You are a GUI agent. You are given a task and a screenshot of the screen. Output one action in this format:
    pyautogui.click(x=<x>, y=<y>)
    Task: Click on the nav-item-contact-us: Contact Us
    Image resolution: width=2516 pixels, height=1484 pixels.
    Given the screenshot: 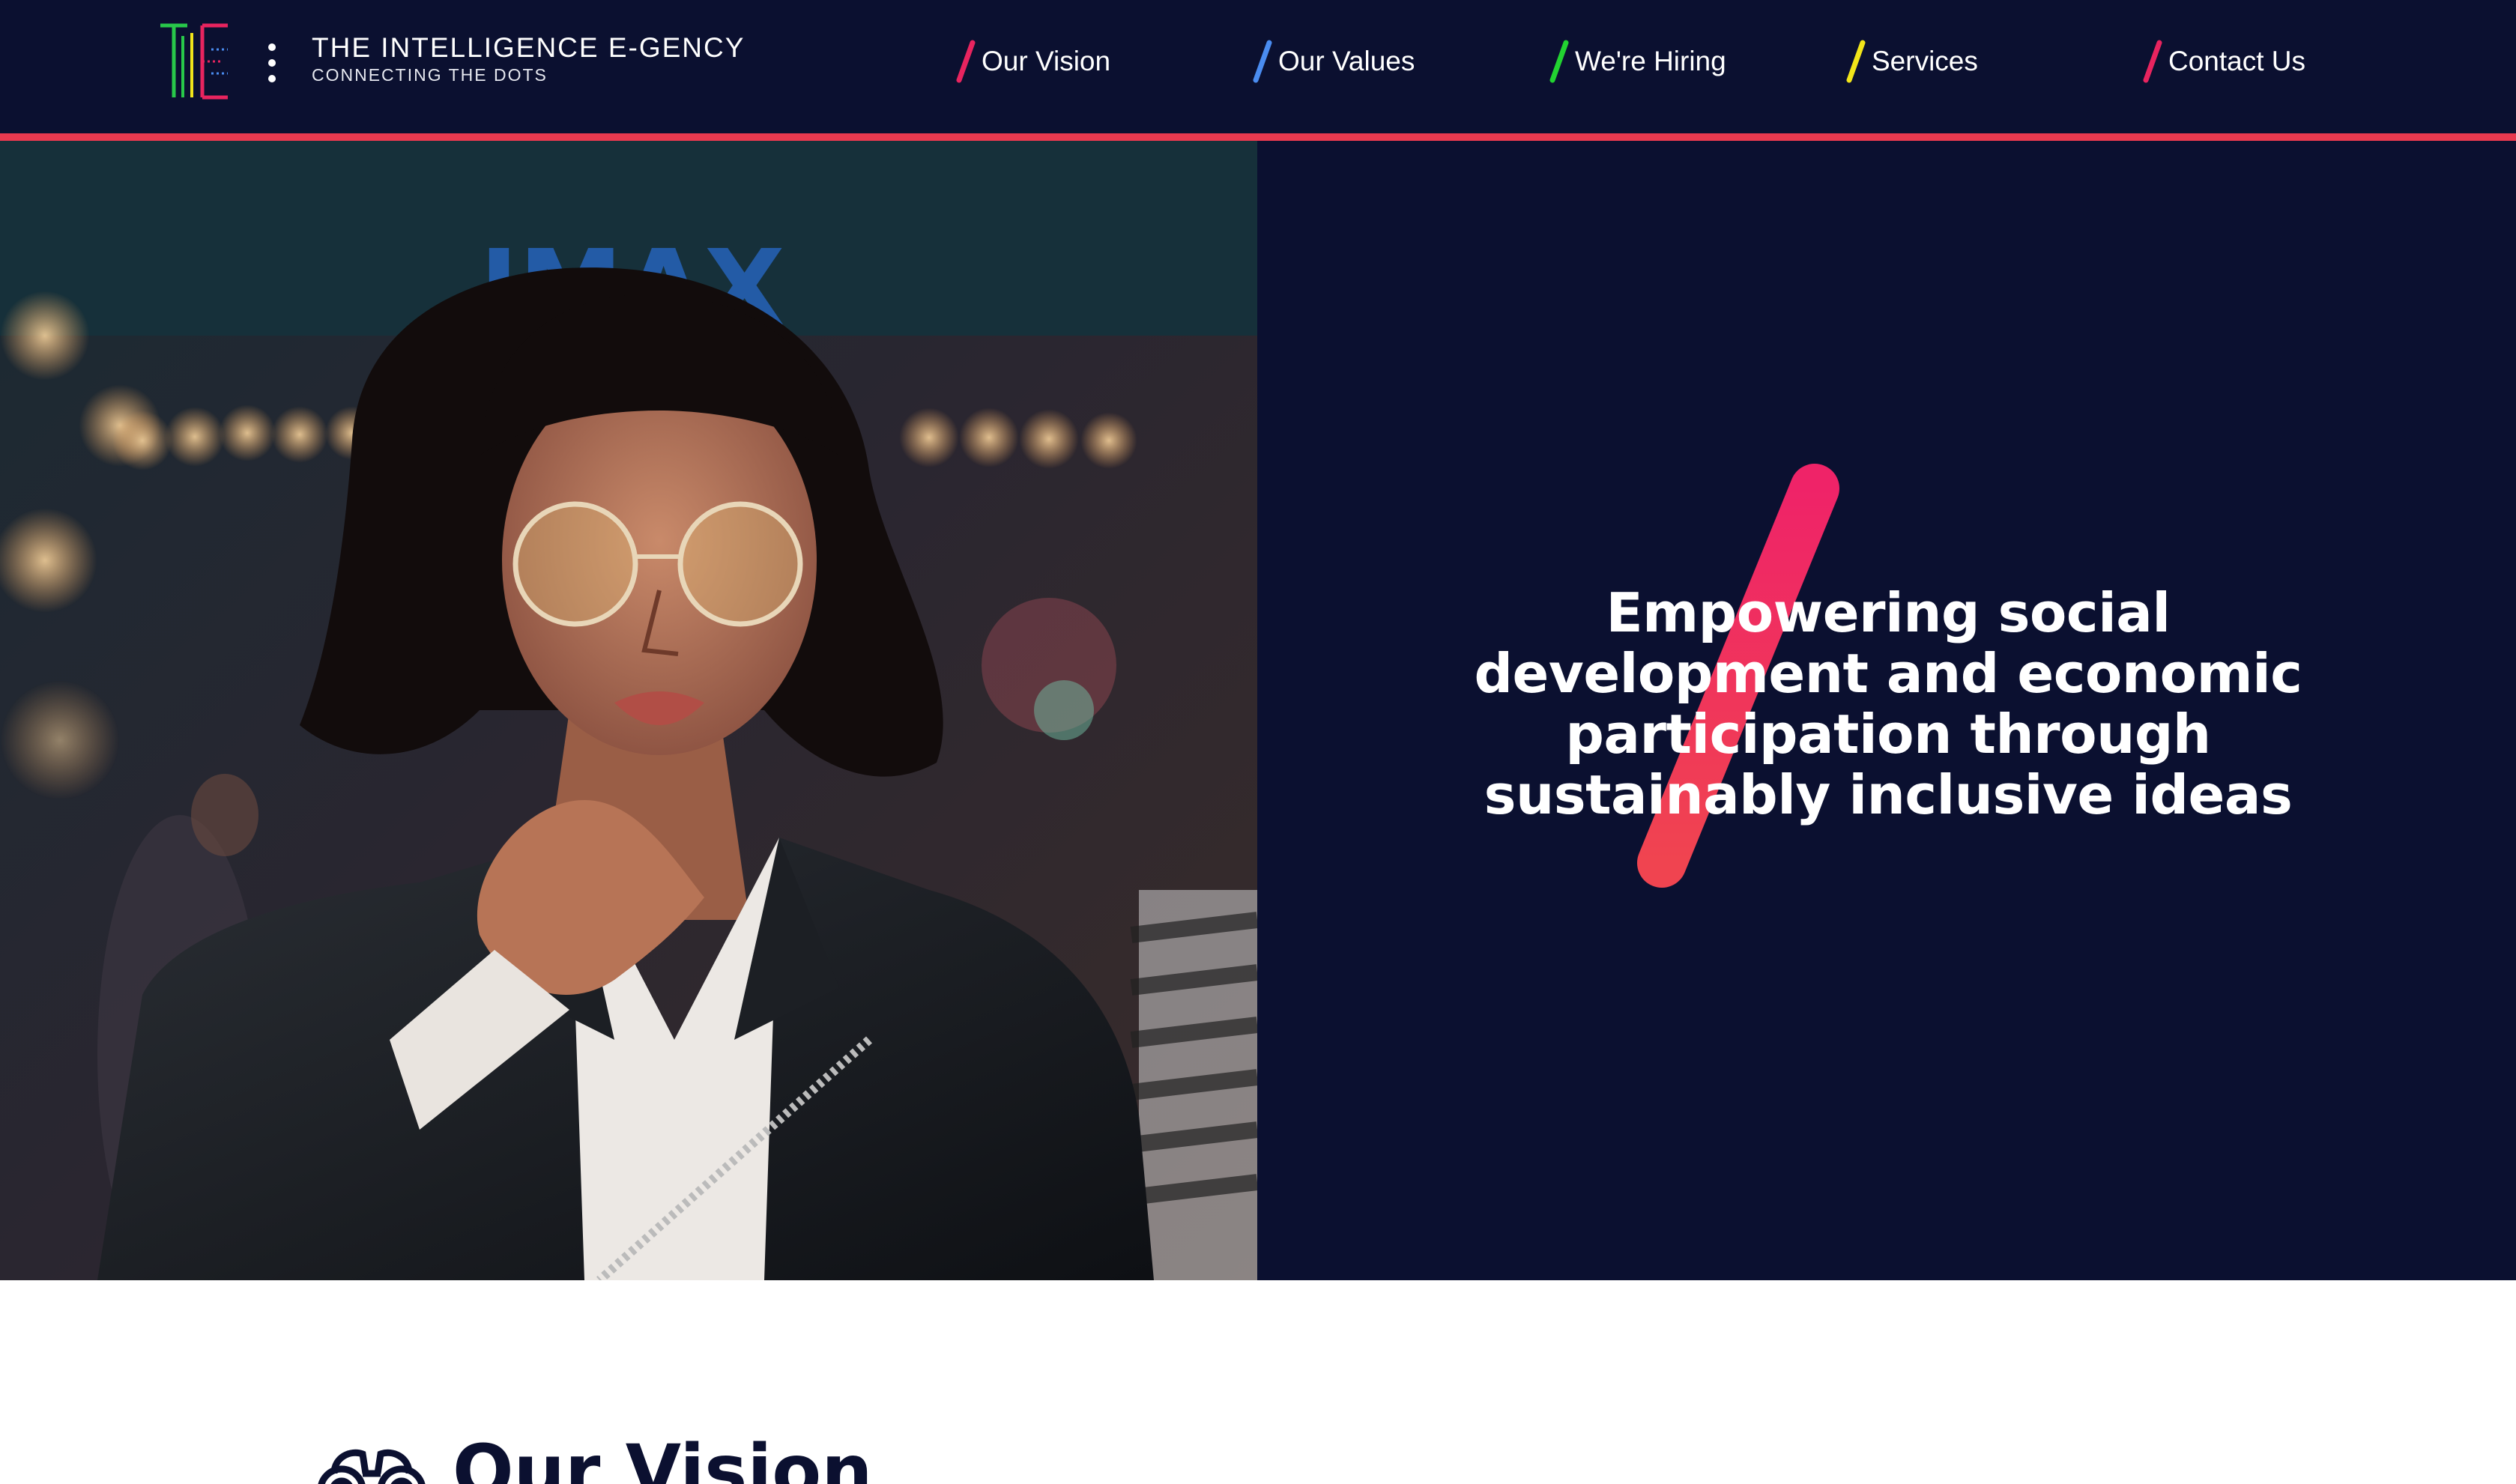 What is the action you would take?
    pyautogui.click(x=2223, y=61)
    